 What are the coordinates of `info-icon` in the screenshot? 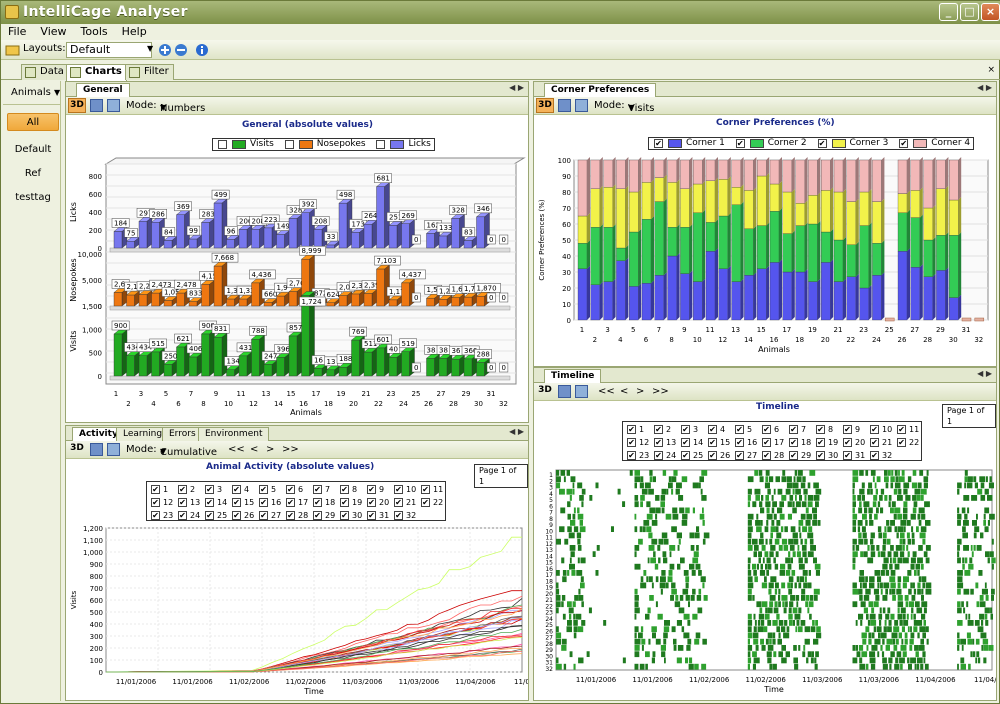 It's located at (202, 50).